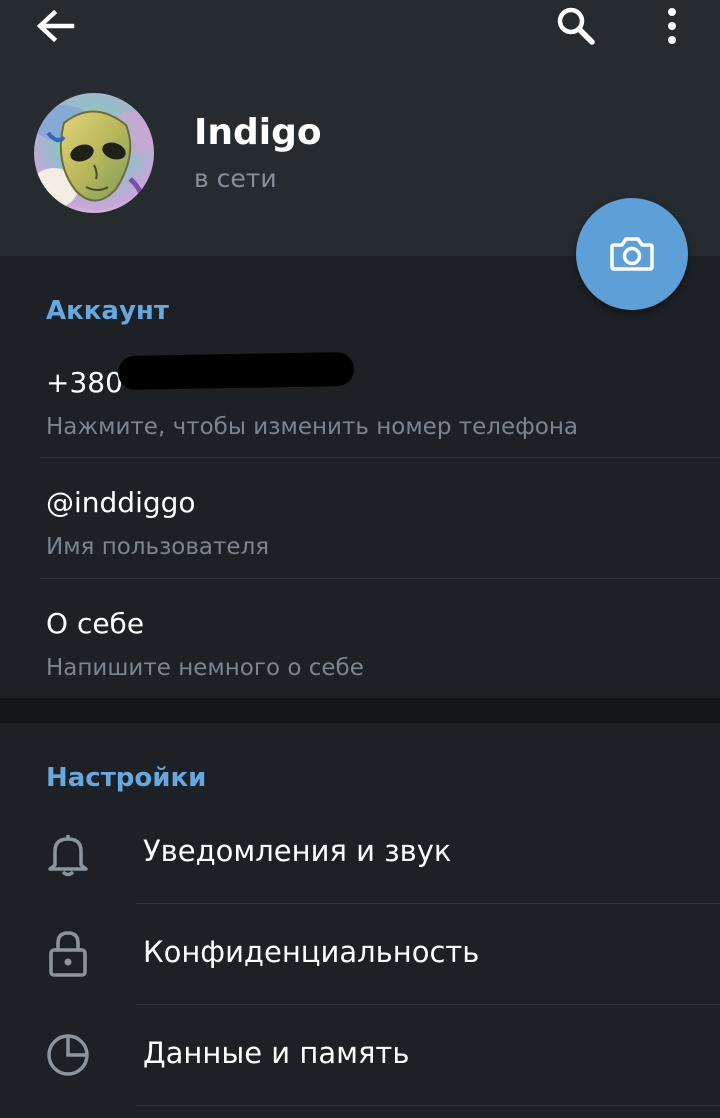 The width and height of the screenshot is (720, 1118). Describe the element at coordinates (126, 778) in the screenshot. I see `settings-section-title: Настройки` at that location.